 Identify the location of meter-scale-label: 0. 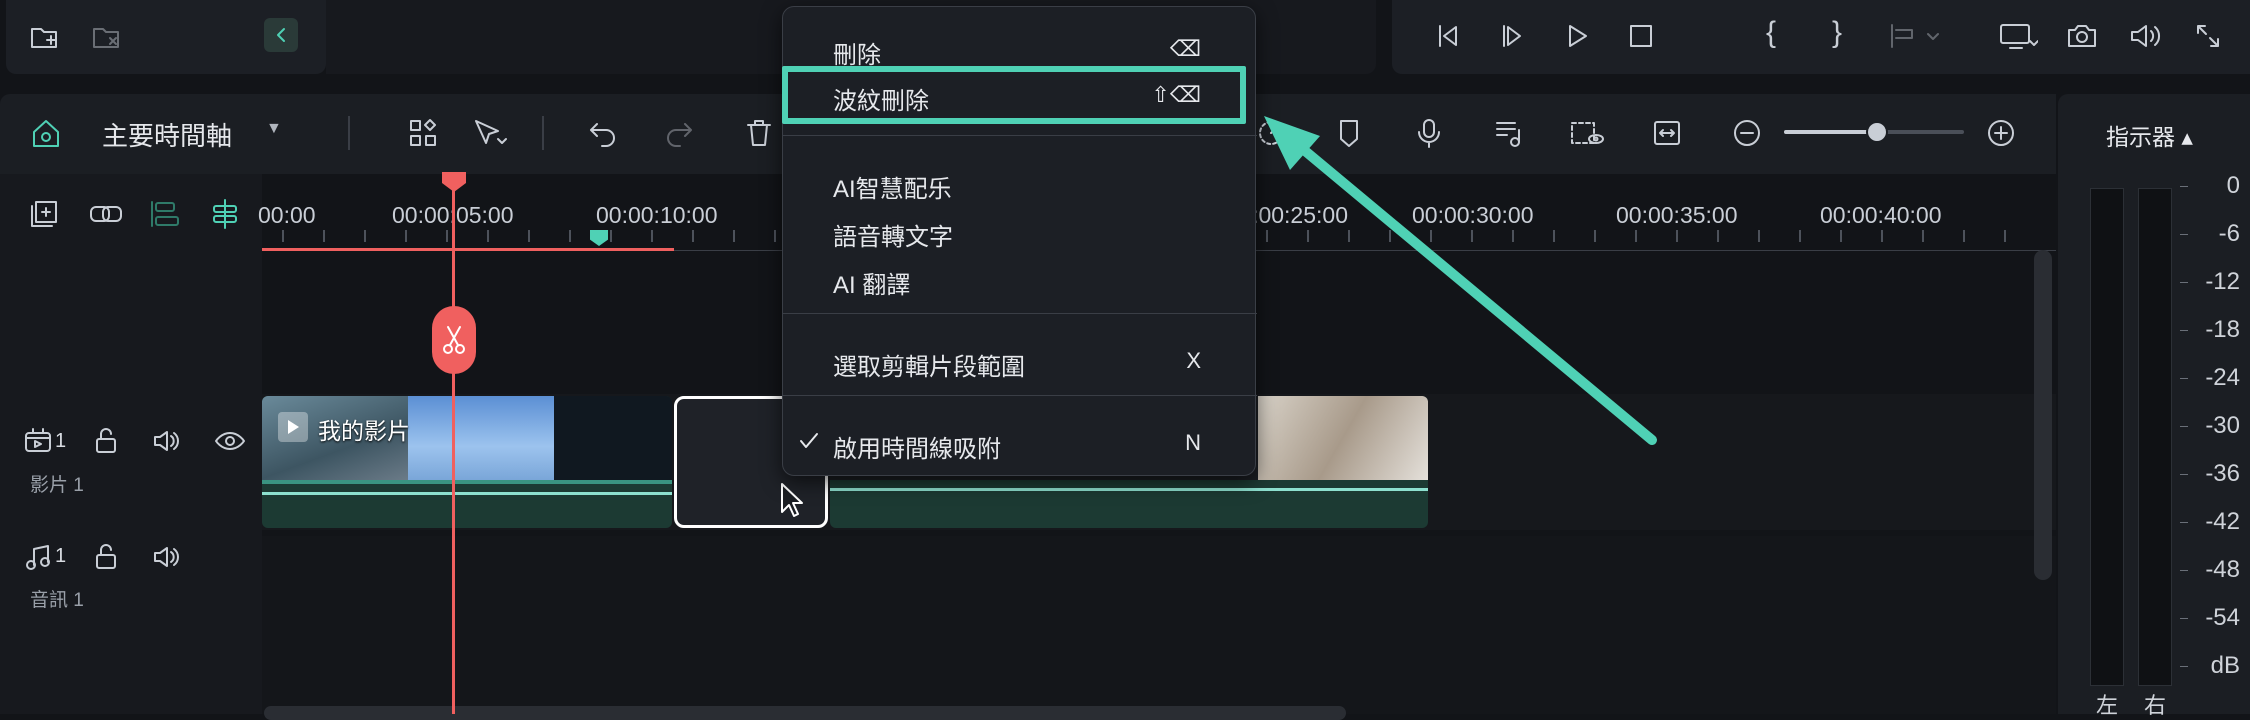
(2233, 185).